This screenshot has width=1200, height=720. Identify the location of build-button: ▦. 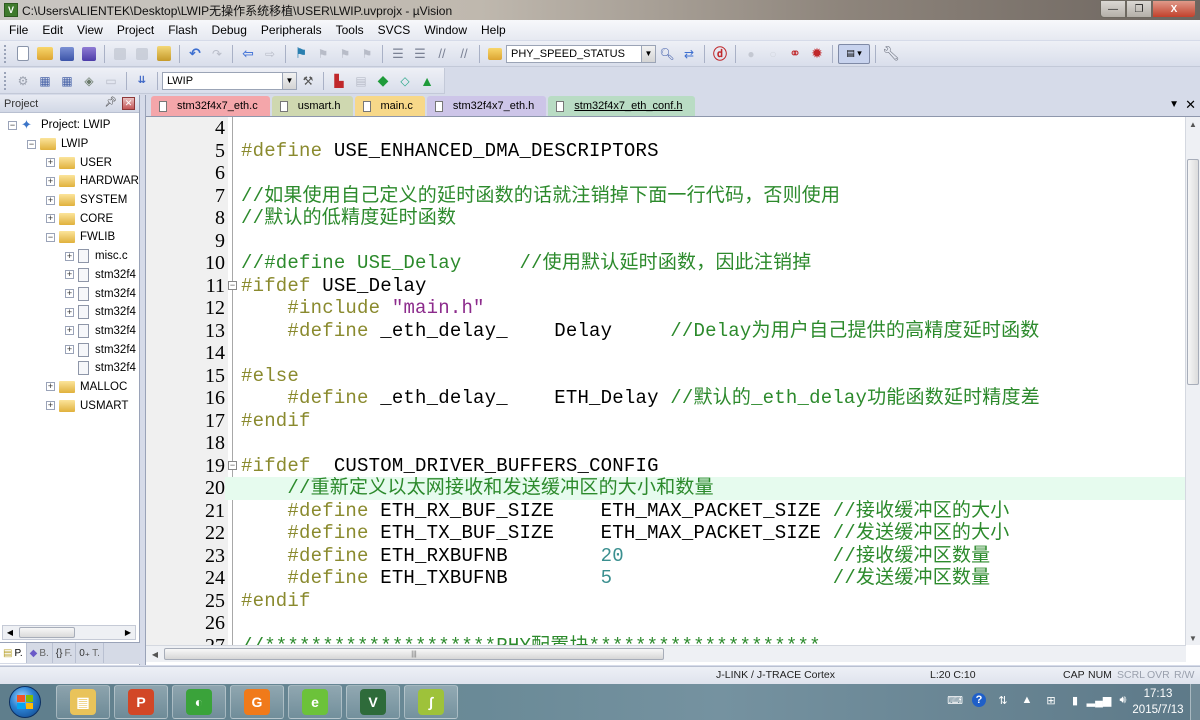
(45, 81).